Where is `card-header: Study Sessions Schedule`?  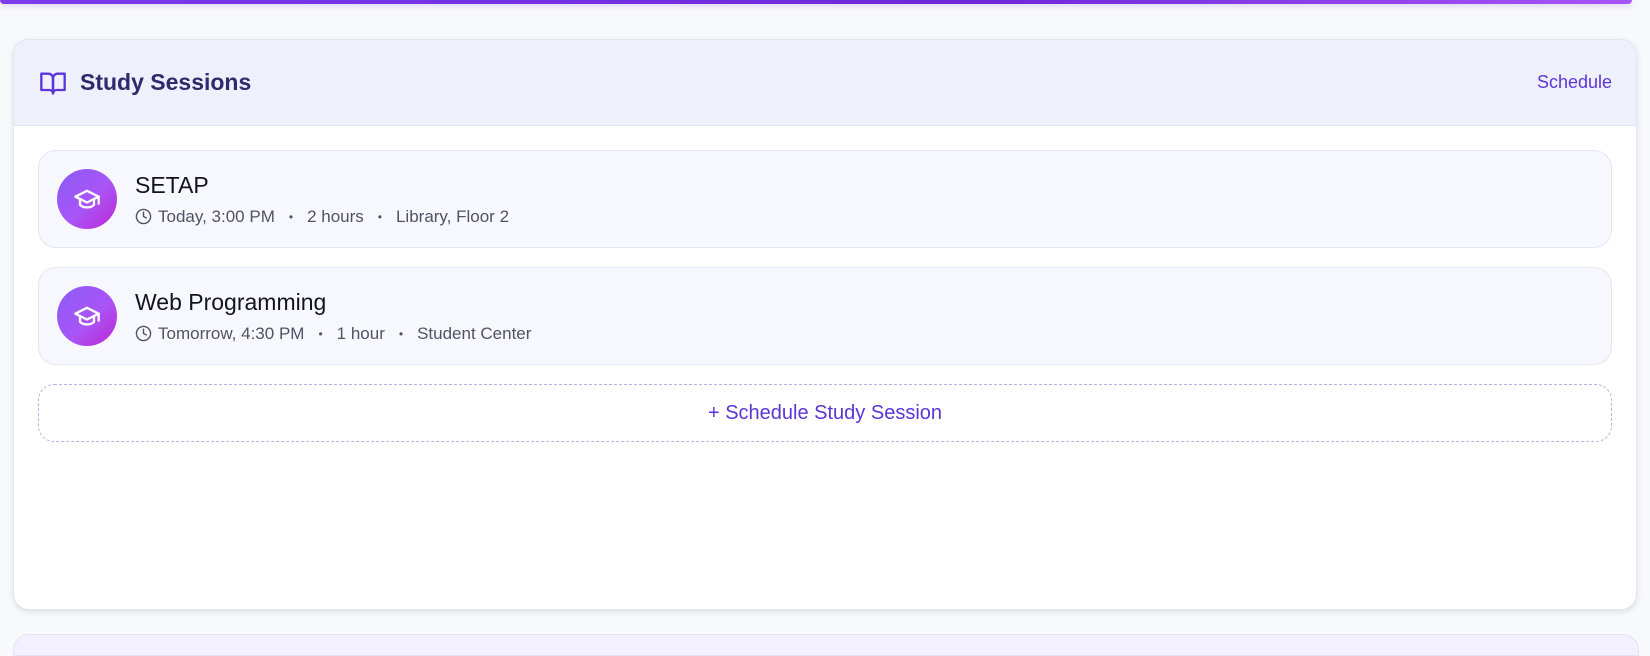
card-header: Study Sessions Schedule is located at coordinates (825, 83).